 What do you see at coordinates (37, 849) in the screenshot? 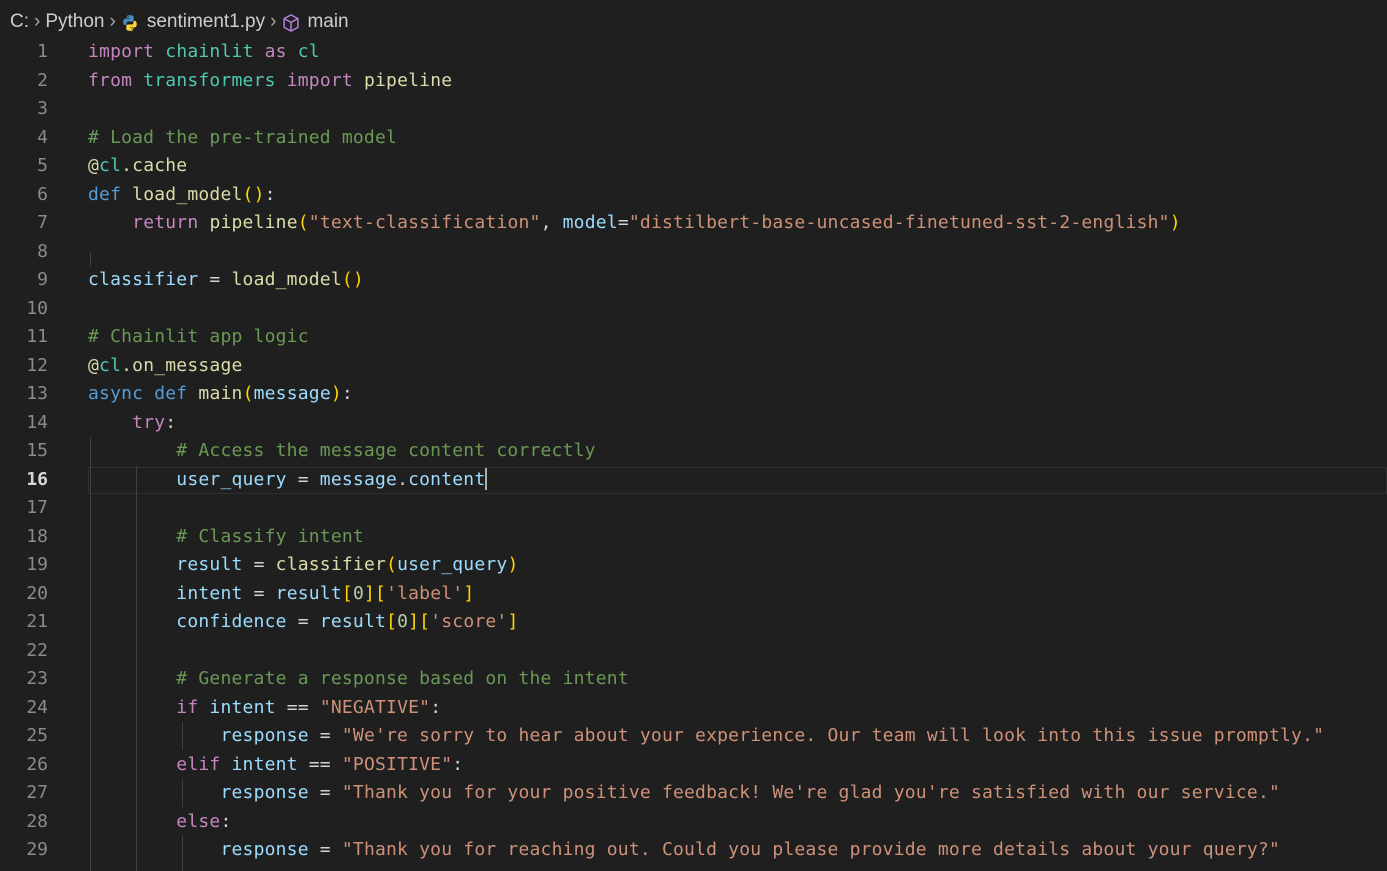
I see `line-number: 29` at bounding box center [37, 849].